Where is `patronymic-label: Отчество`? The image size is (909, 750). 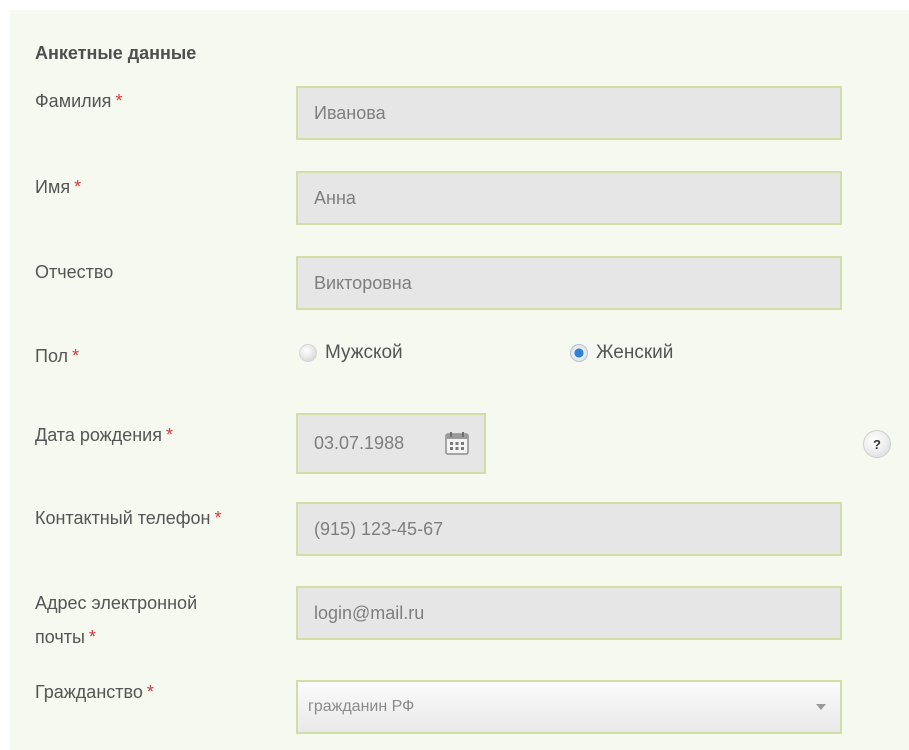
patronymic-label: Отчество is located at coordinates (74, 272).